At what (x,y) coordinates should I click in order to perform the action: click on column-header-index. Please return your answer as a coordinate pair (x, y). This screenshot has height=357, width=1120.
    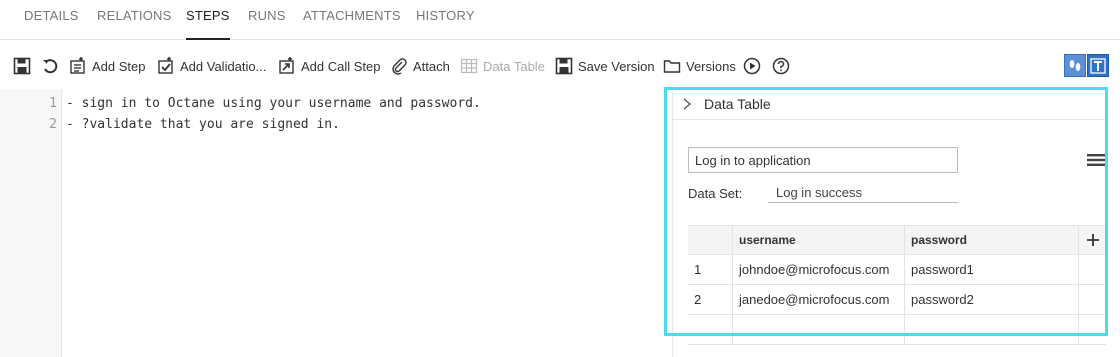
    Looking at the image, I should click on (710, 240).